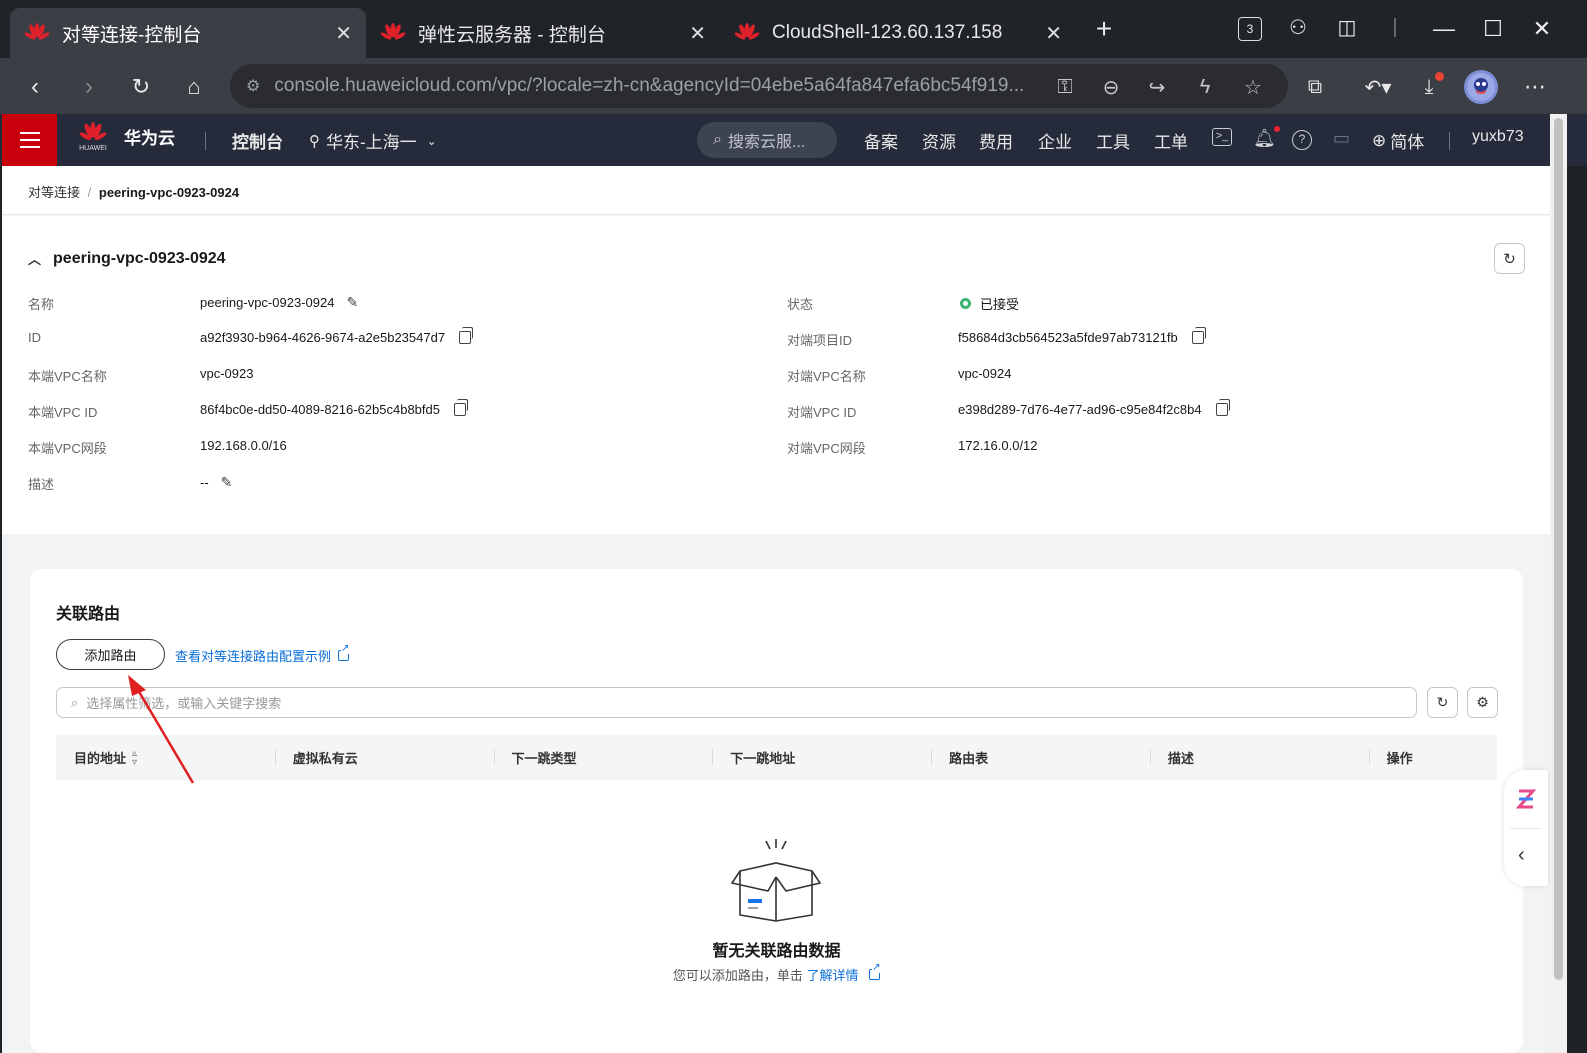 This screenshot has width=1587, height=1053. Describe the element at coordinates (603, 757) in the screenshot. I see `column-next-hop-type: 下一跳类型` at that location.